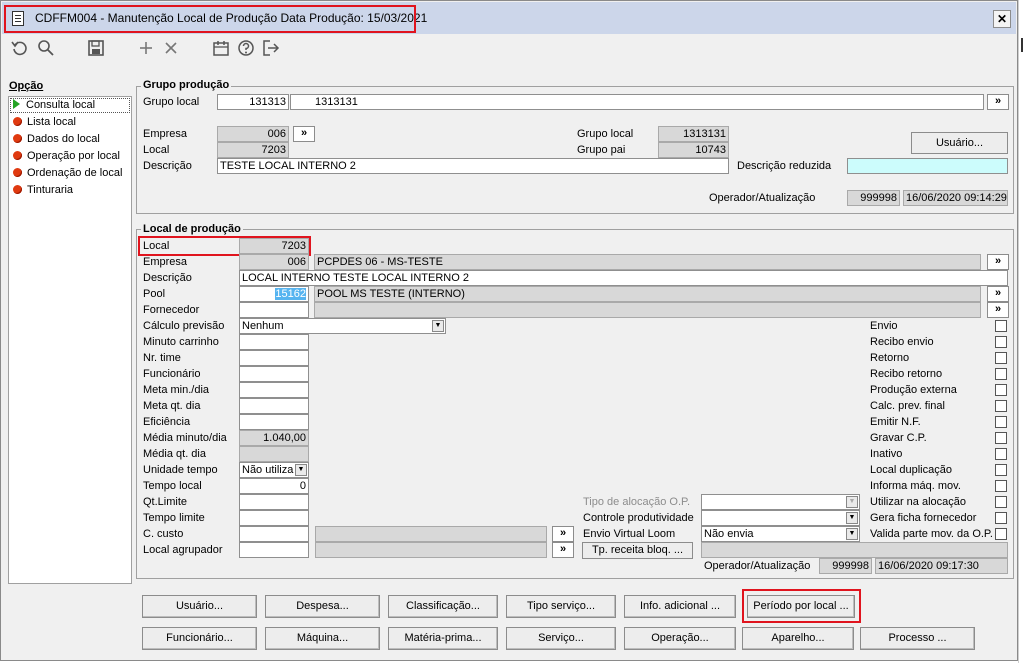 This screenshot has height=663, width=1026. Describe the element at coordinates (998, 262) in the screenshot. I see `lp-empresa-lookup-button: »` at that location.